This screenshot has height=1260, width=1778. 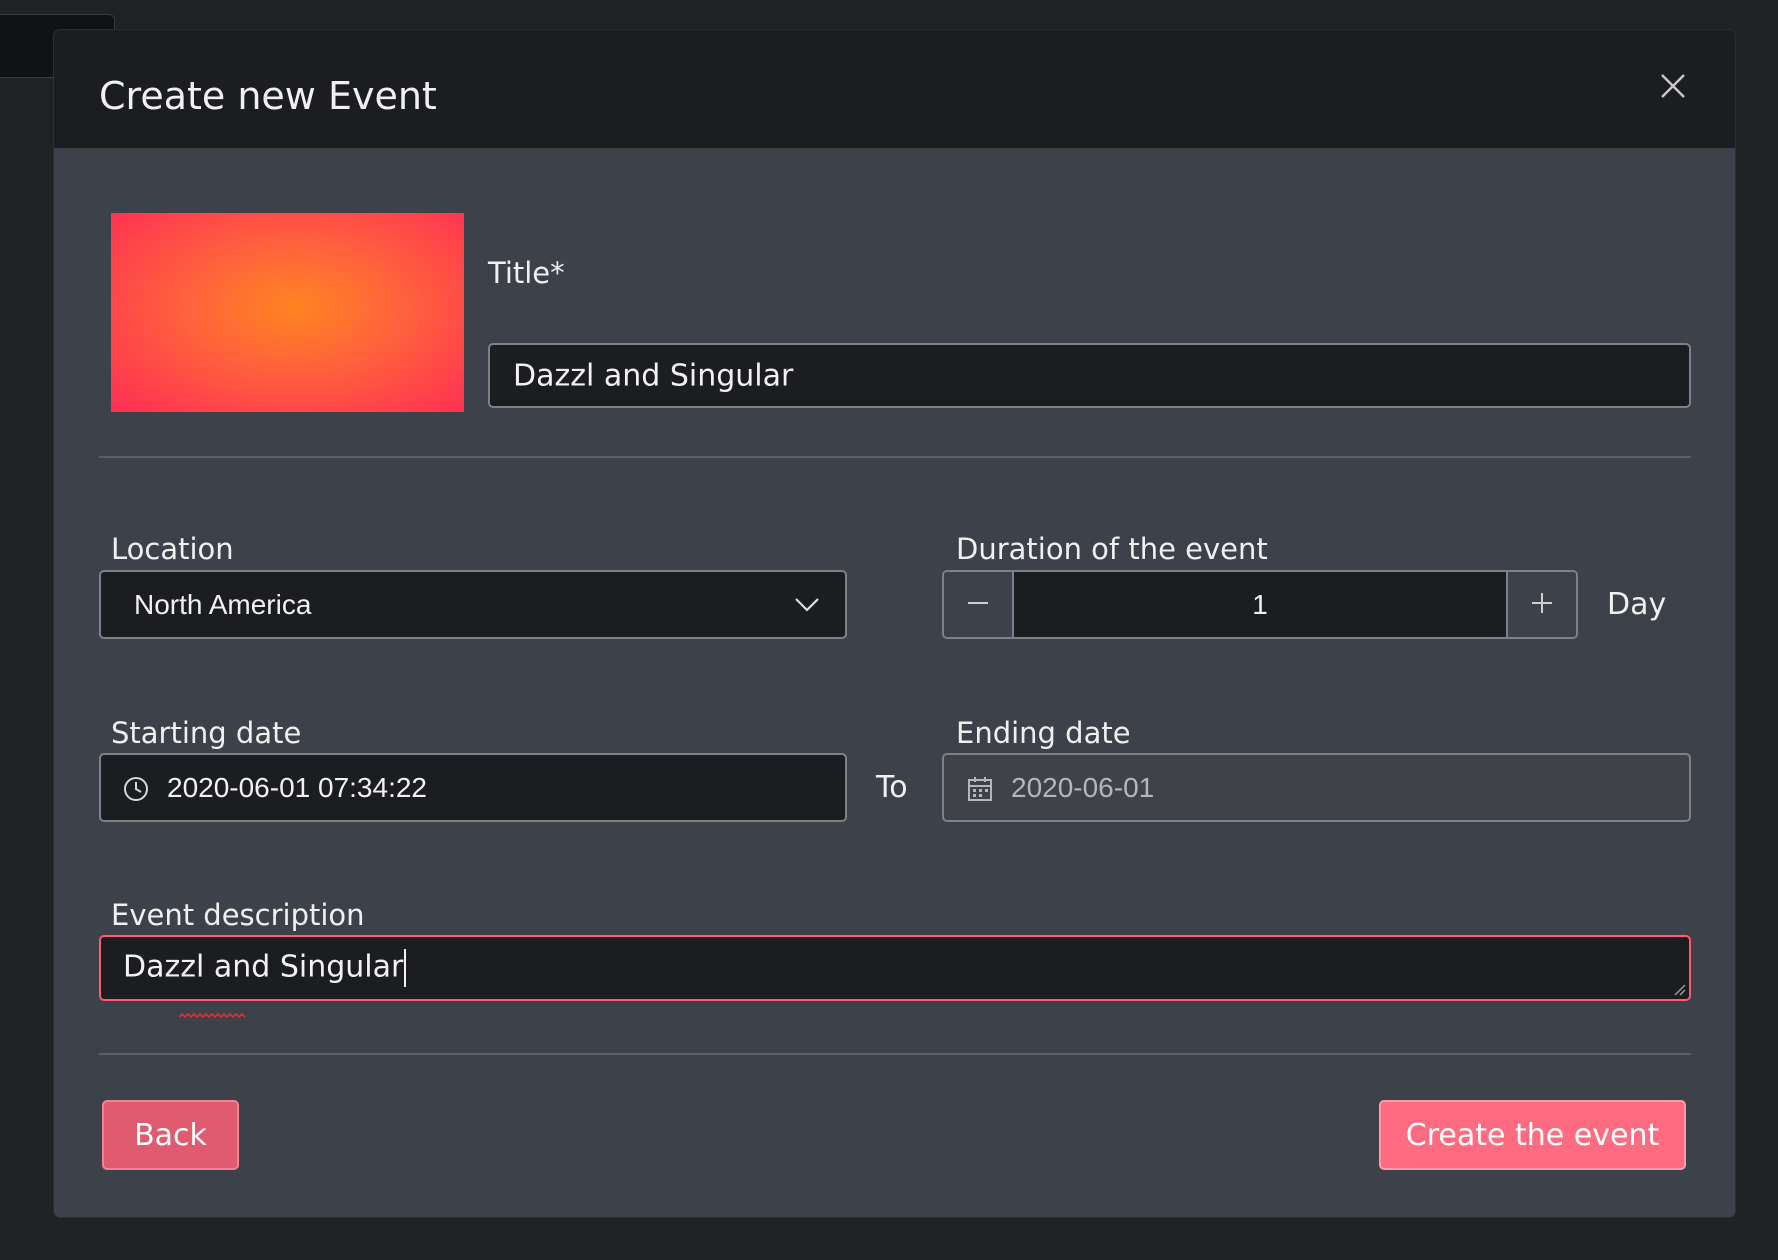 What do you see at coordinates (136, 789) in the screenshot?
I see `clock-icon` at bounding box center [136, 789].